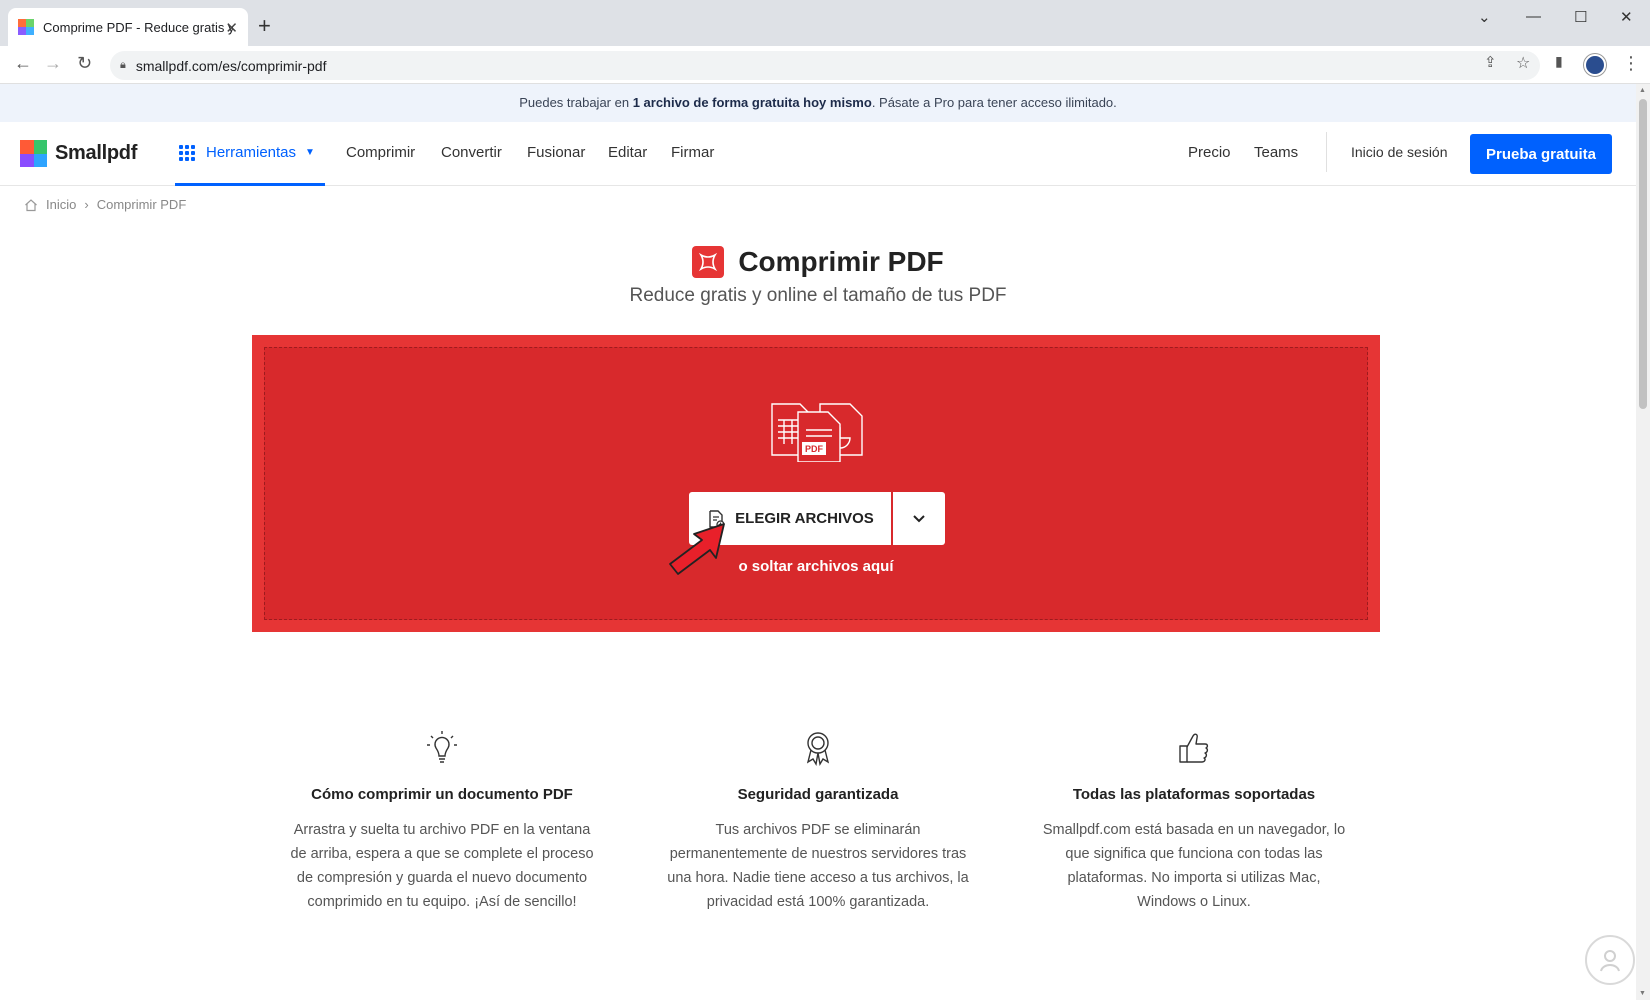 This screenshot has width=1650, height=1000. What do you see at coordinates (471, 152) in the screenshot?
I see `nav-link-convertir: Convertir` at bounding box center [471, 152].